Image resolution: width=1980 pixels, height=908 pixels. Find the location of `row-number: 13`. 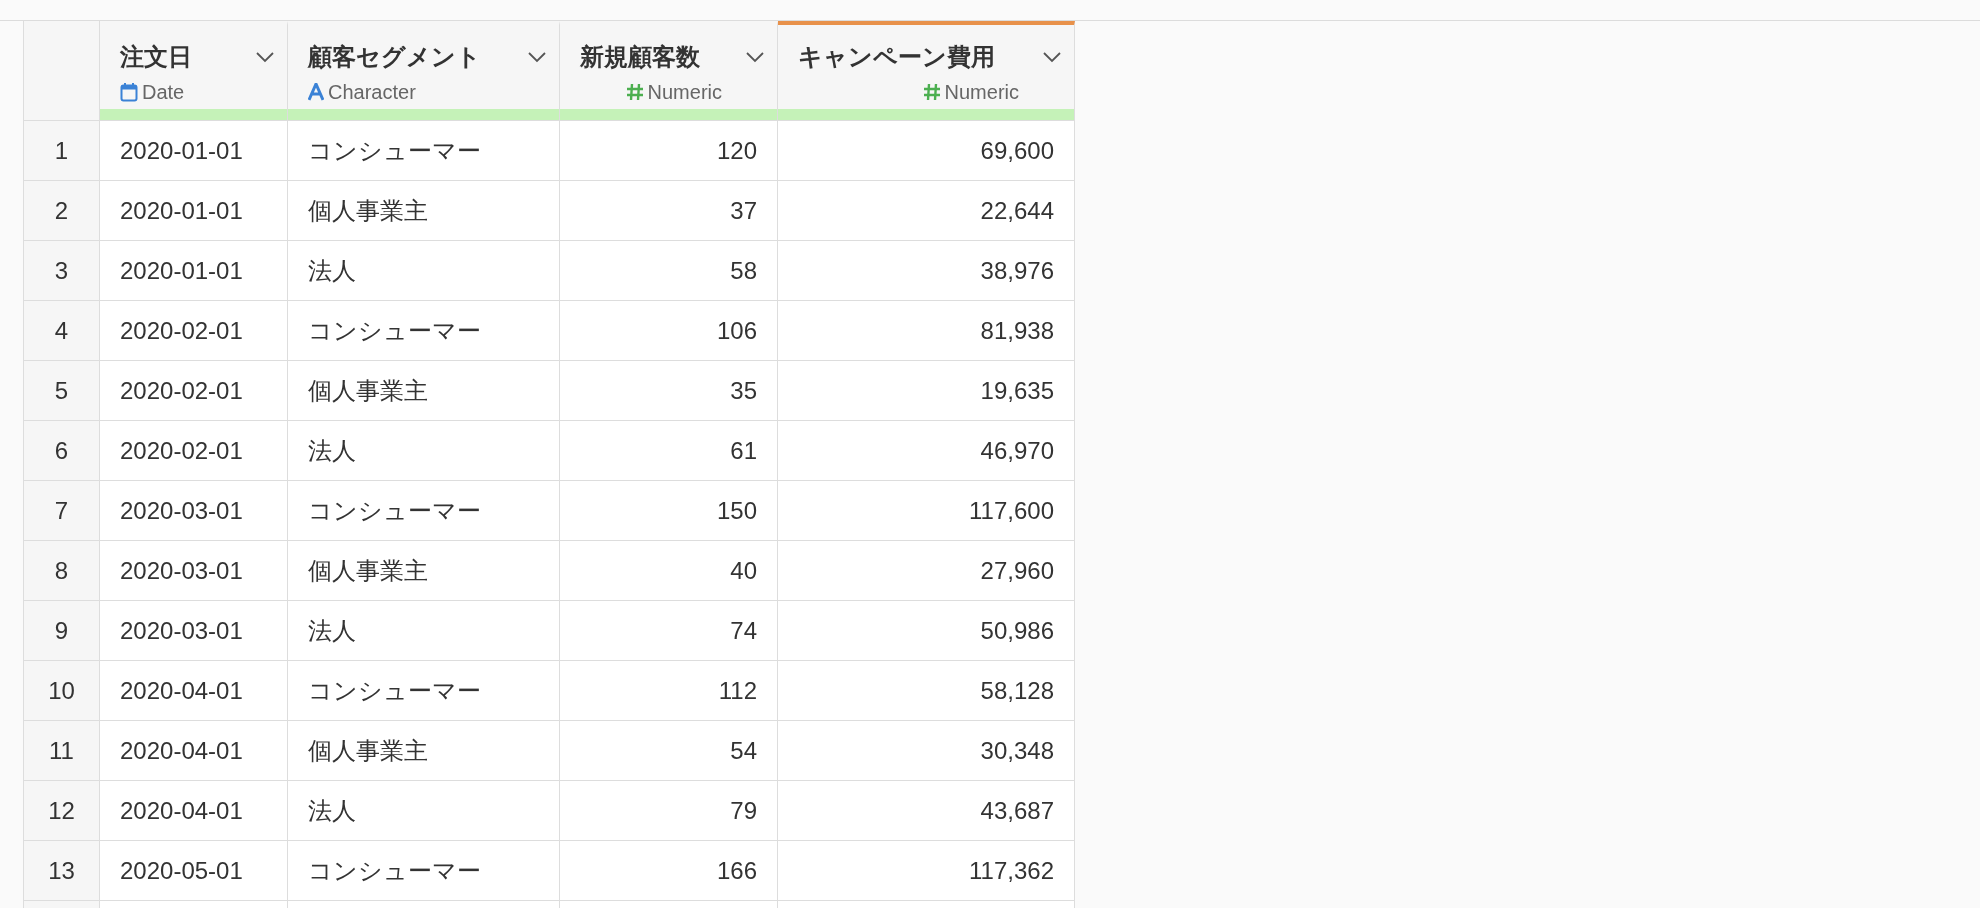

row-number: 13 is located at coordinates (61, 871).